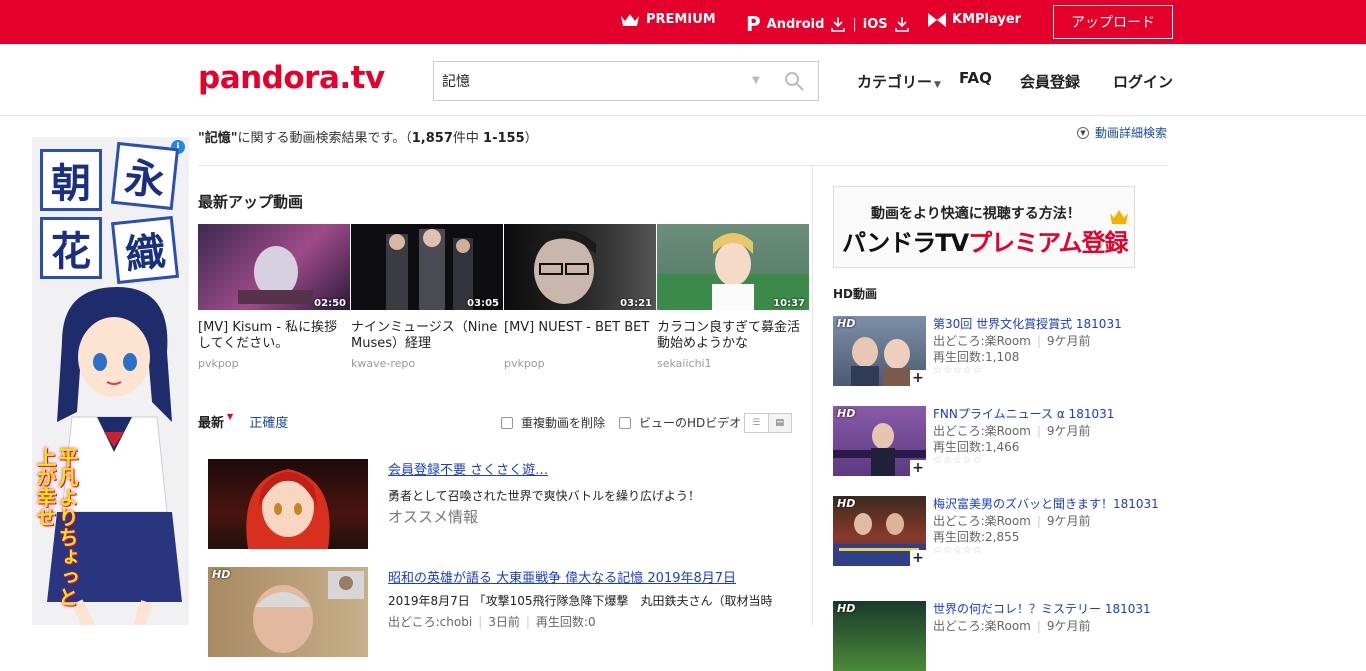 The image size is (1366, 671). I want to click on search-dropdown-icon: ▼, so click(756, 80).